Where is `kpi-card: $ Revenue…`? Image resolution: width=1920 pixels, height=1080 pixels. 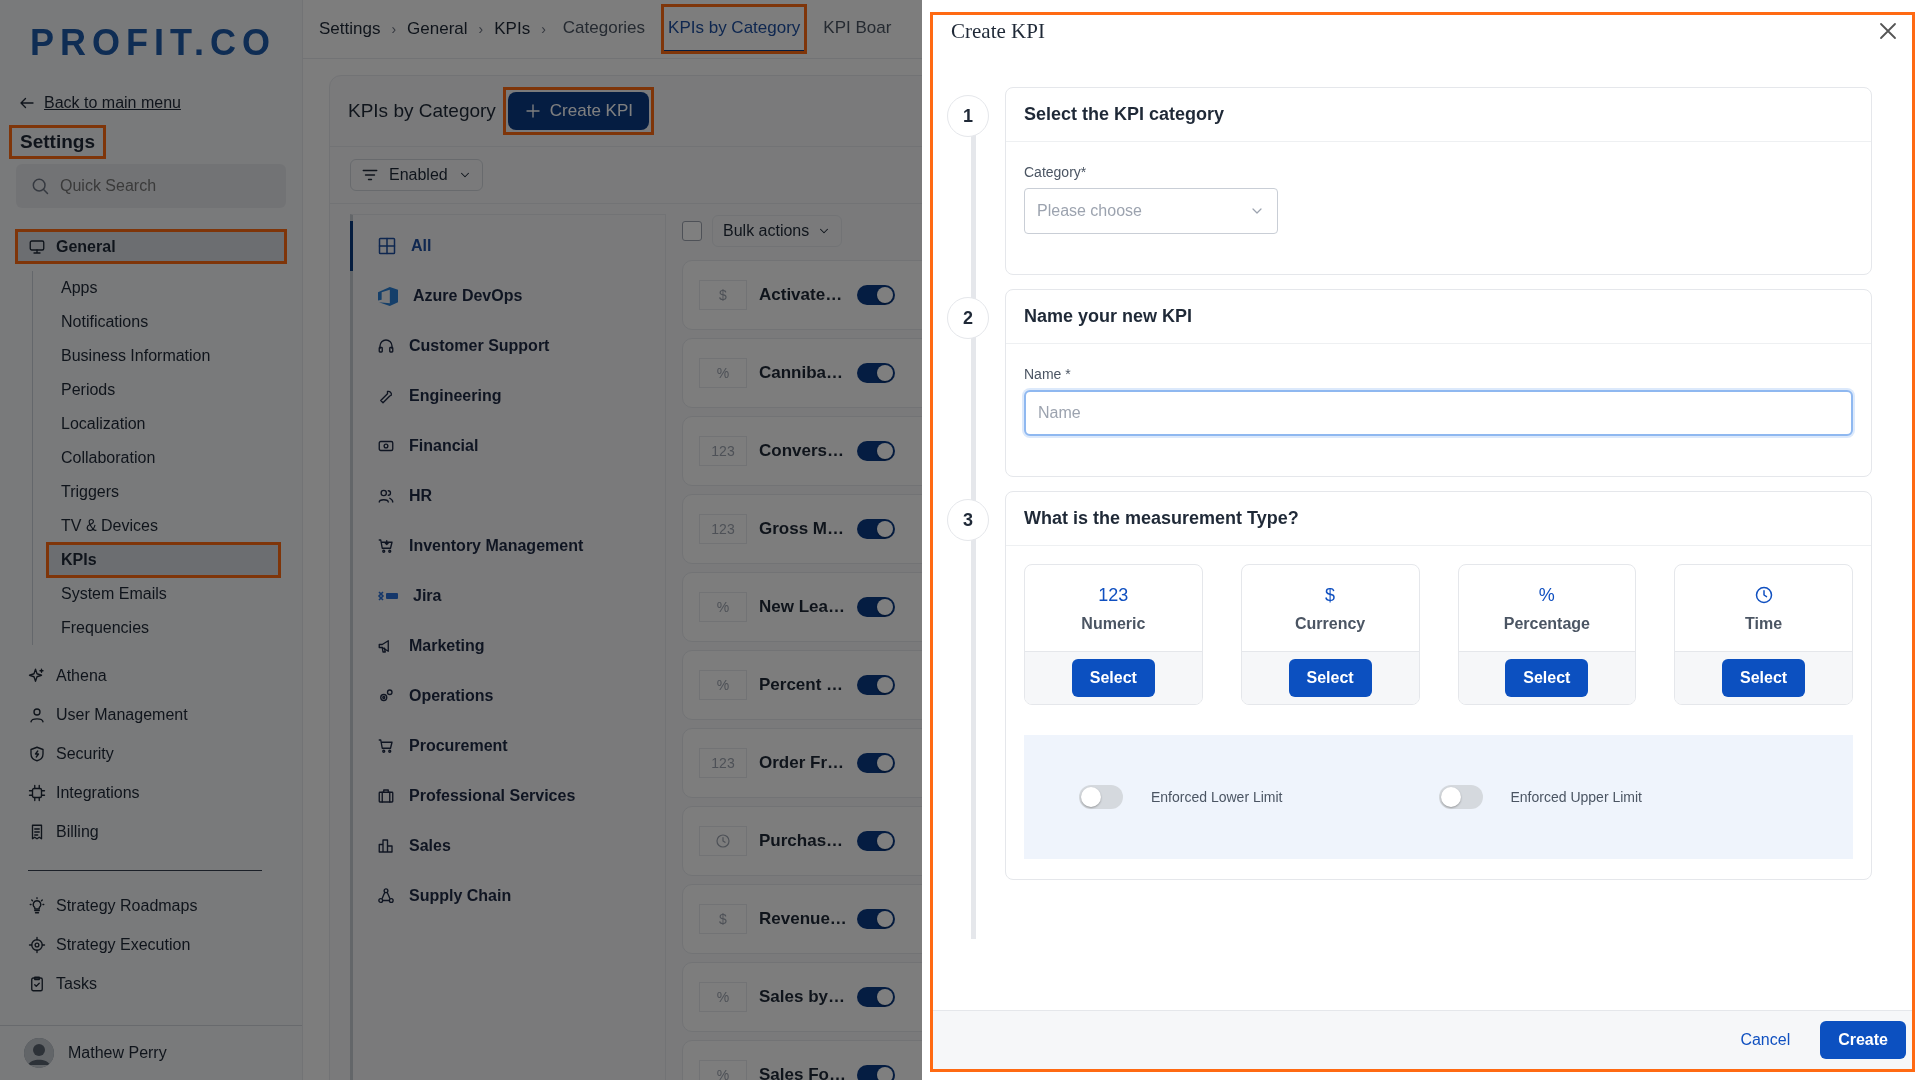
kpi-card: $ Revenue… is located at coordinates (802, 919).